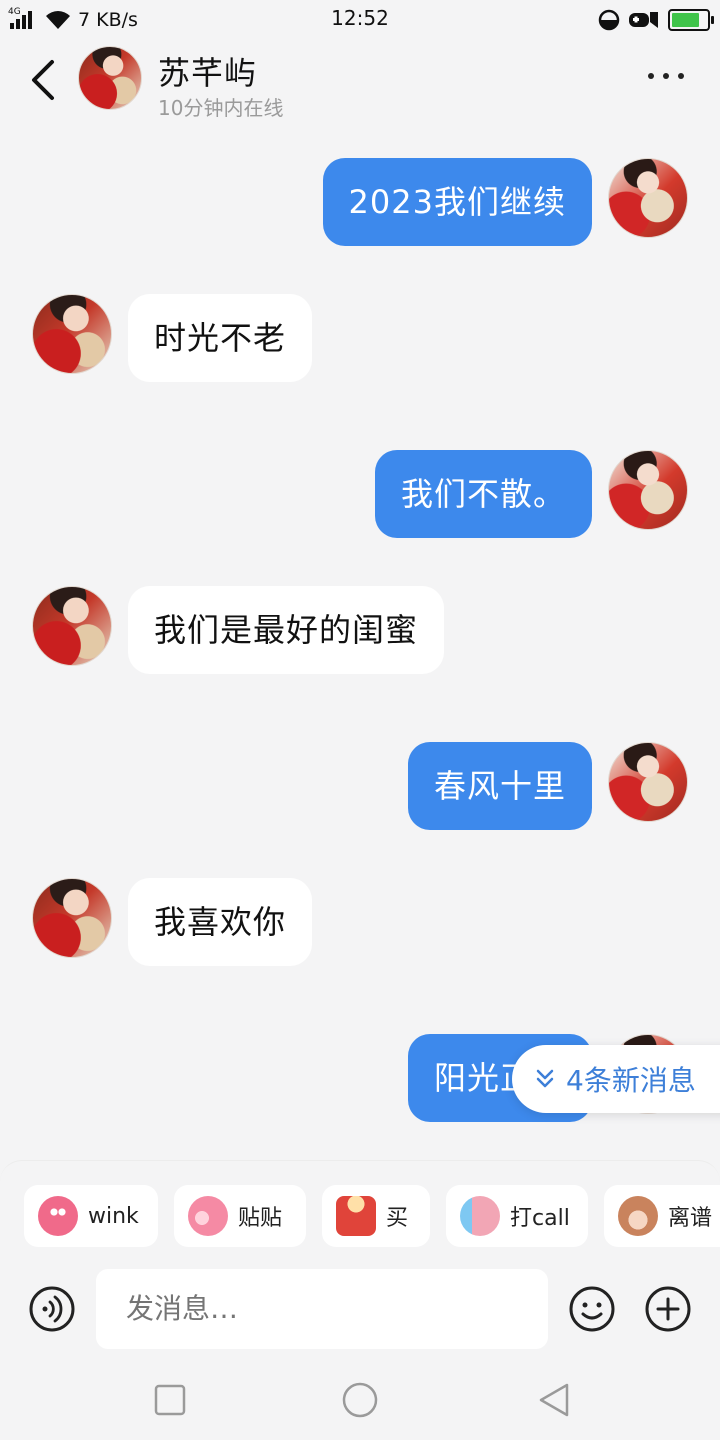 This screenshot has width=720, height=1440. What do you see at coordinates (360, 83) in the screenshot?
I see `chat-header: 苏芊屿 10分钟内在线` at bounding box center [360, 83].